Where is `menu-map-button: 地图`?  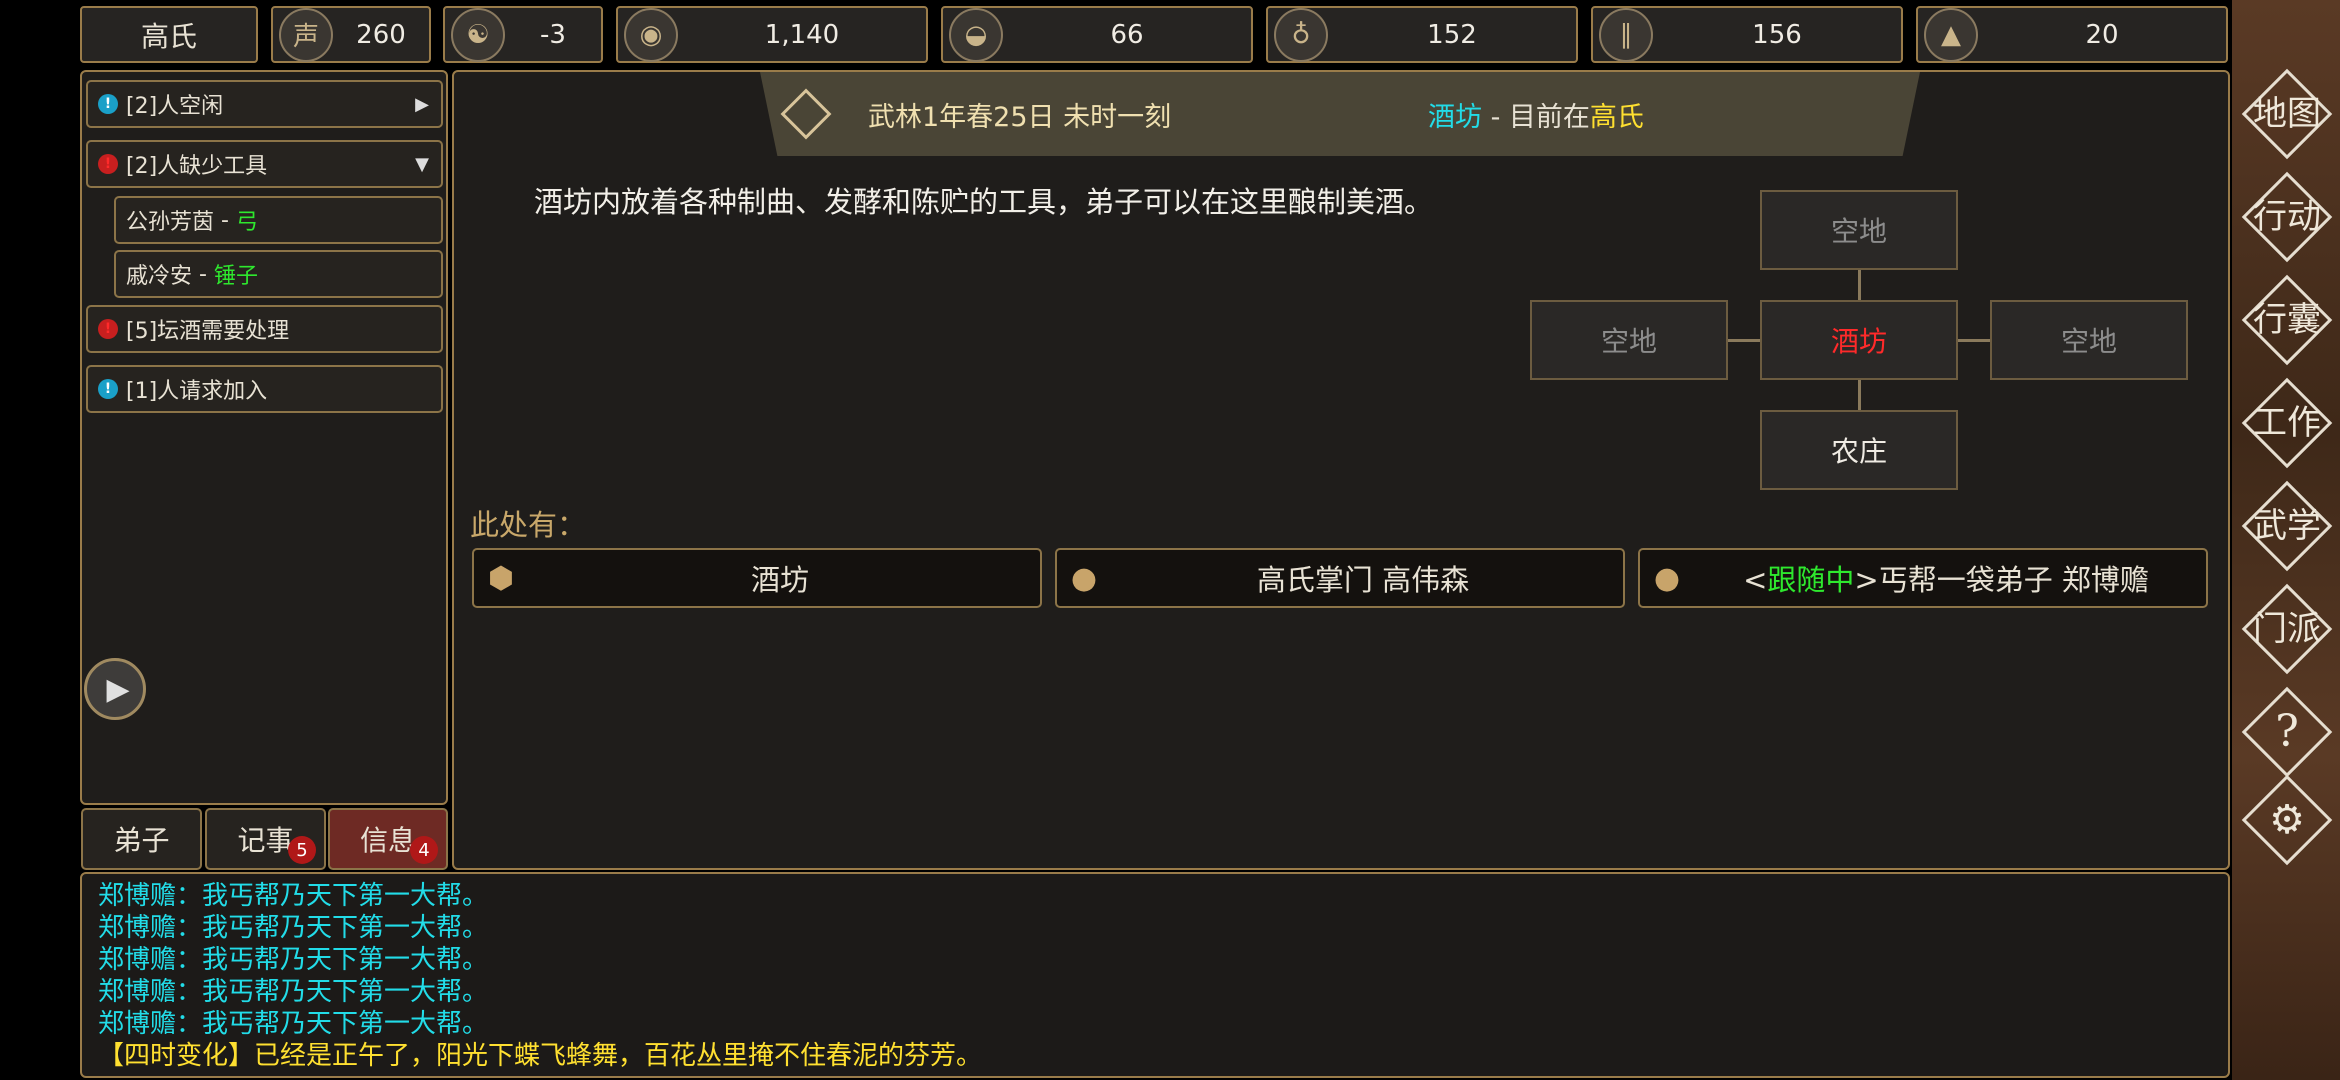 menu-map-button: 地图 is located at coordinates (2287, 114).